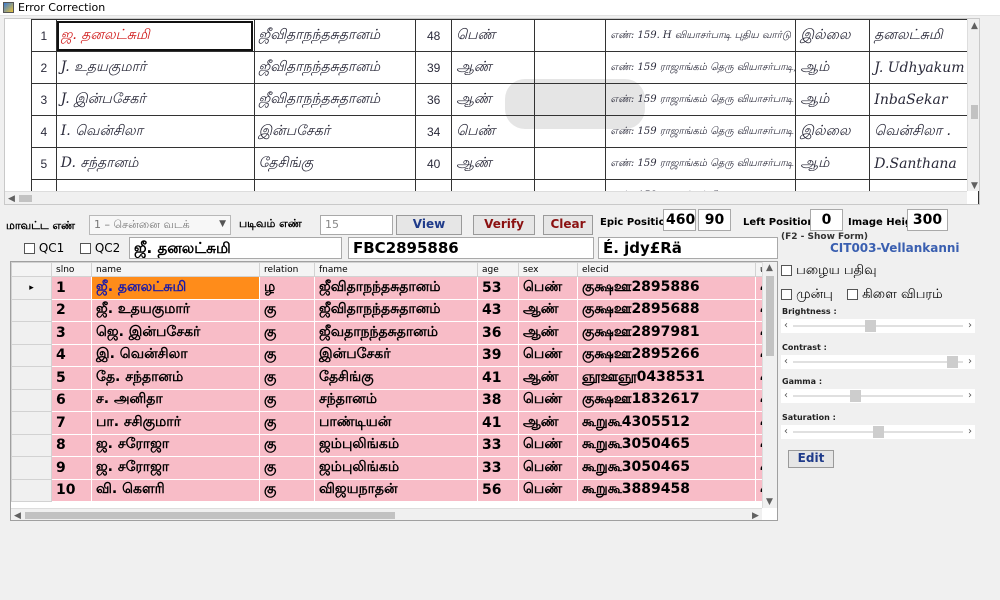 This screenshot has width=1000, height=600. What do you see at coordinates (755, 515) in the screenshot?
I see `grid-scroll-right-icon: ▶` at bounding box center [755, 515].